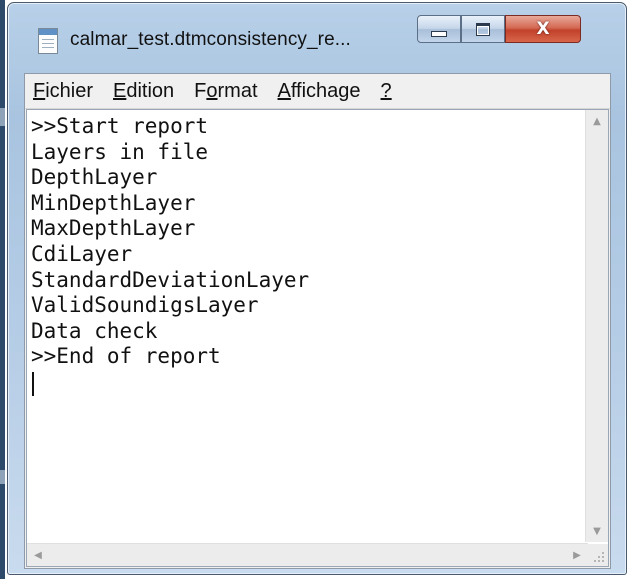  What do you see at coordinates (307, 554) in the screenshot?
I see `horizontal-scrollbar: ◀ ▶` at bounding box center [307, 554].